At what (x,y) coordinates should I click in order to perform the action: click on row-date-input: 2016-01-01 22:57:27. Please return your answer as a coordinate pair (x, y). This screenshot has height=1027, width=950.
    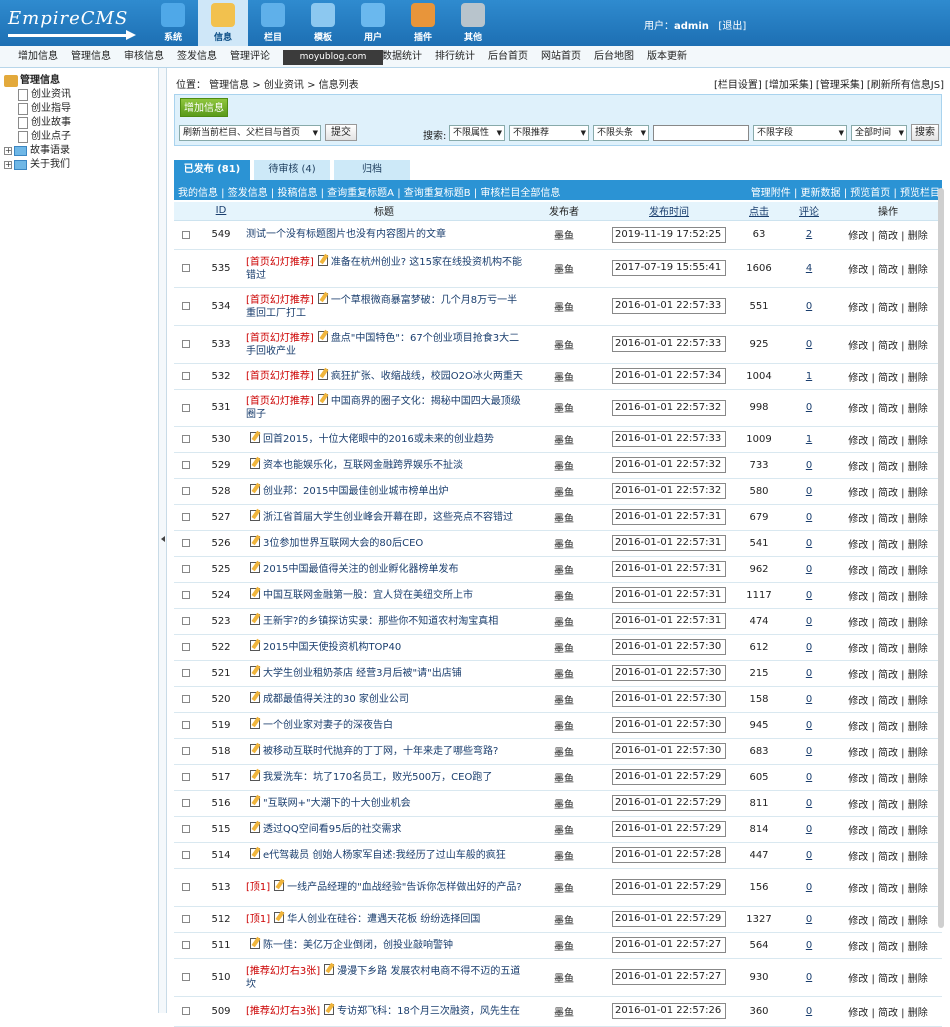
    Looking at the image, I should click on (669, 945).